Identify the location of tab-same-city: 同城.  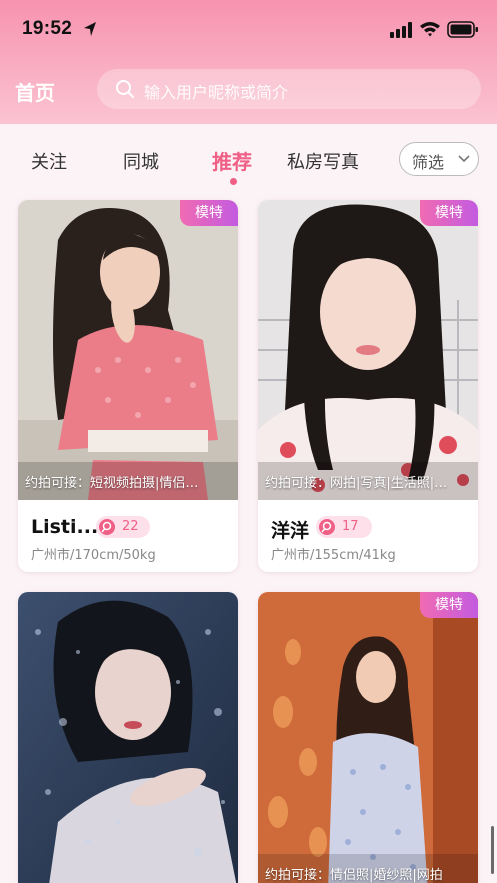
(141, 161).